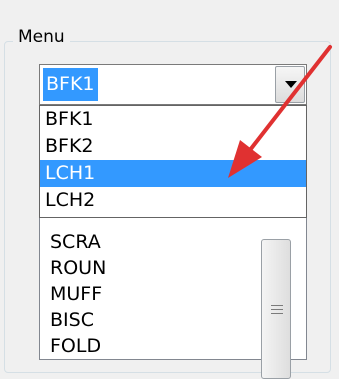  I want to click on dropdown-option-bfk1: BFK1, so click(173, 119).